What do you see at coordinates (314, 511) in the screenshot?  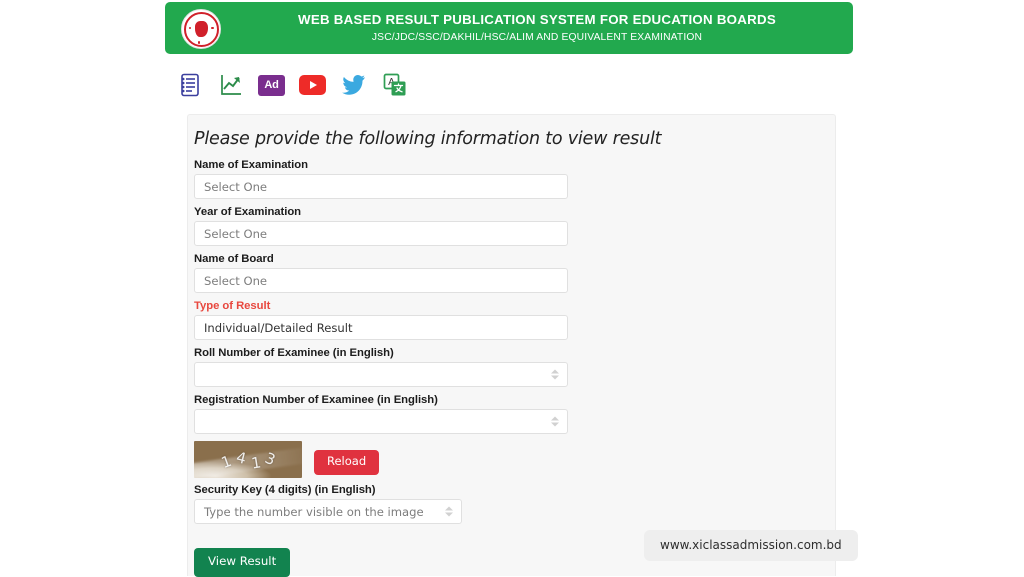 I see `input-security-key-placeholder: Type the number visible on the image` at bounding box center [314, 511].